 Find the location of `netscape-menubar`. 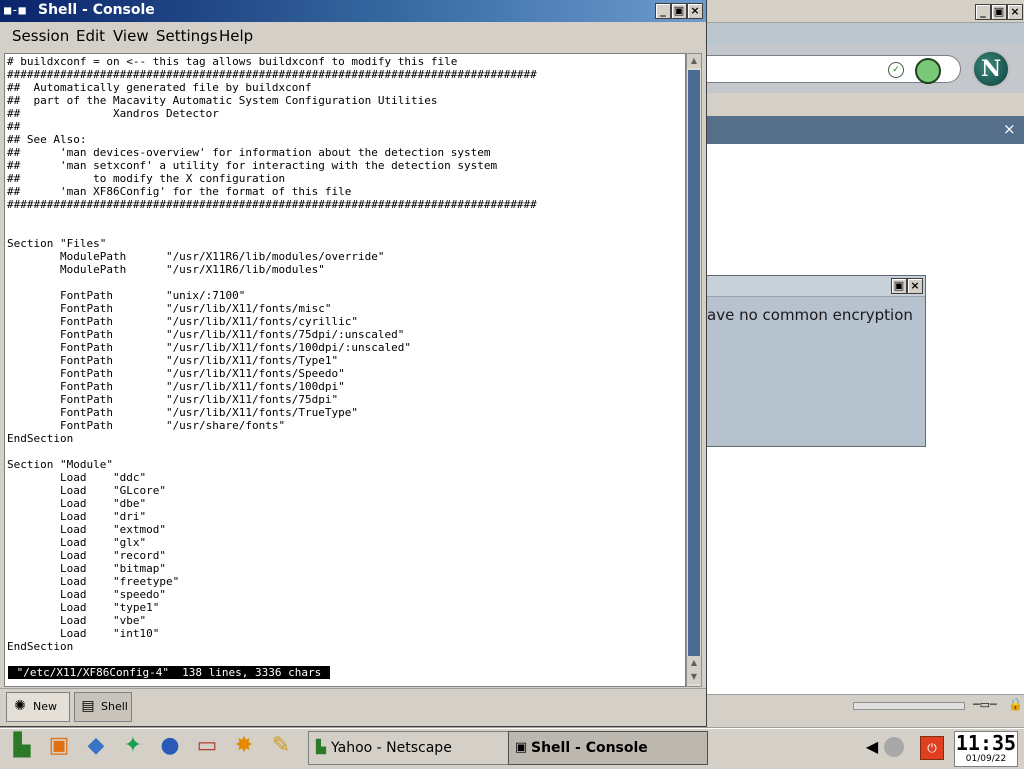

netscape-menubar is located at coordinates (864, 34).